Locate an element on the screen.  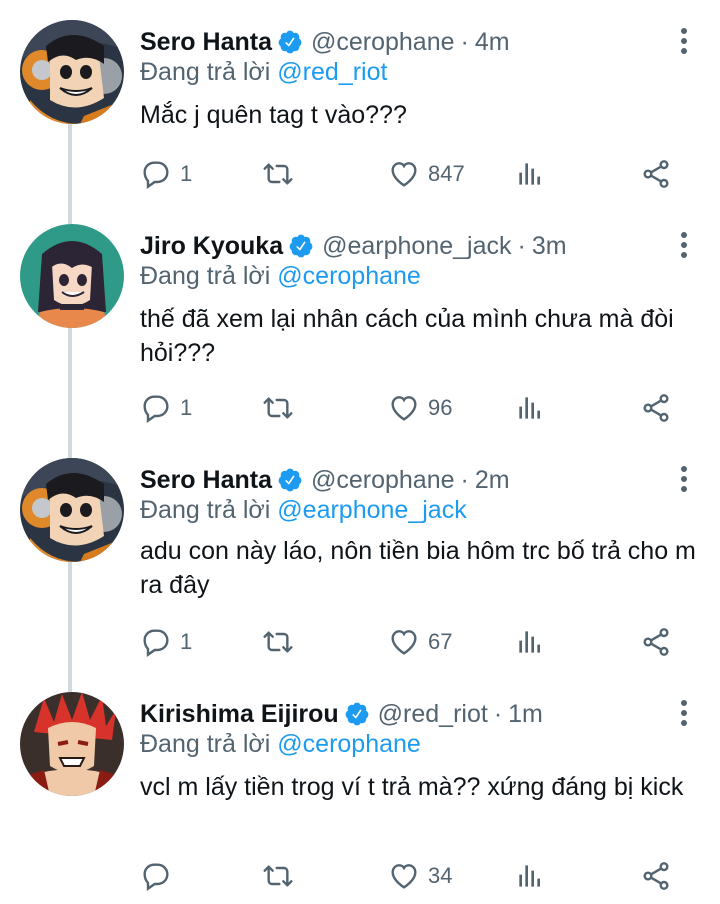
tweet-actions: 1 67 is located at coordinates (420, 642).